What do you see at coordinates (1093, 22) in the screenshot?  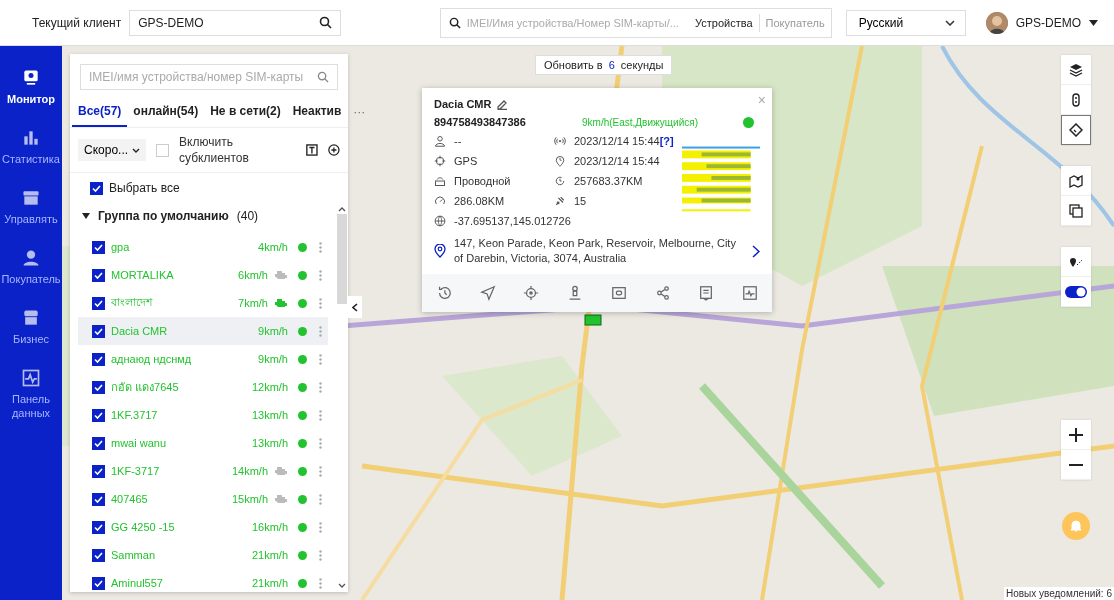 I see `caret-icon` at bounding box center [1093, 22].